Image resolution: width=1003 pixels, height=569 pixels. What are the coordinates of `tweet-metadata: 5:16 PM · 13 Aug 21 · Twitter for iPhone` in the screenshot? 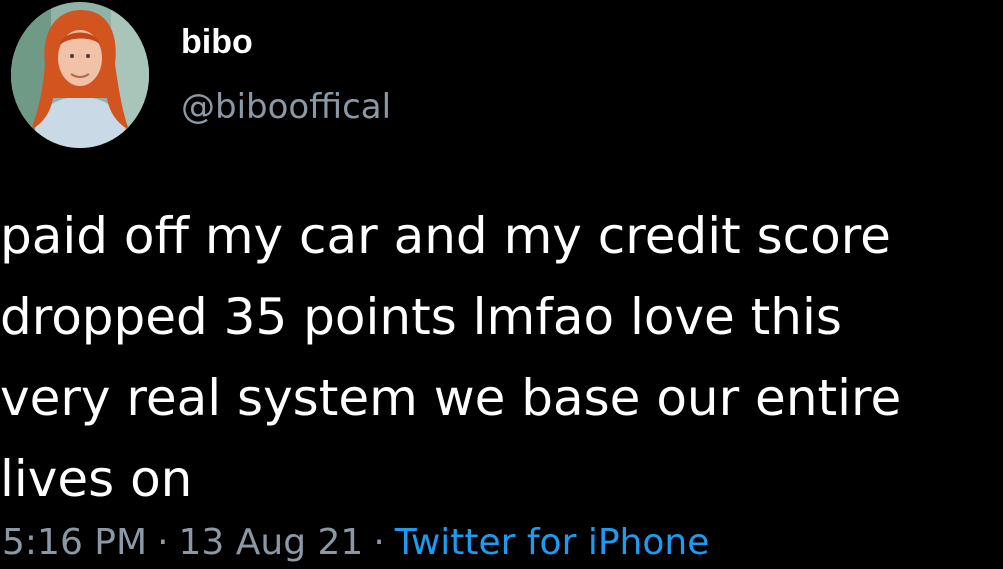 It's located at (355, 543).